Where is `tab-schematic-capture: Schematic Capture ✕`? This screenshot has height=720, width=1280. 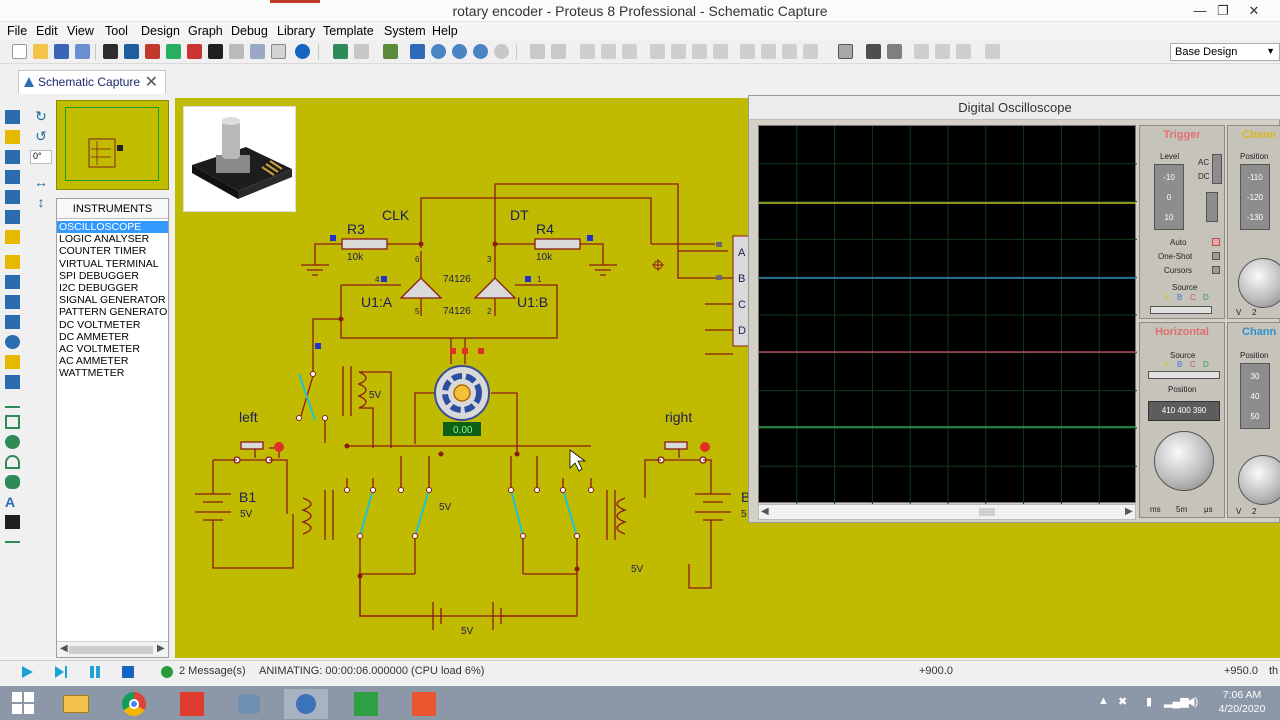
tab-schematic-capture: Schematic Capture ✕ is located at coordinates (92, 82).